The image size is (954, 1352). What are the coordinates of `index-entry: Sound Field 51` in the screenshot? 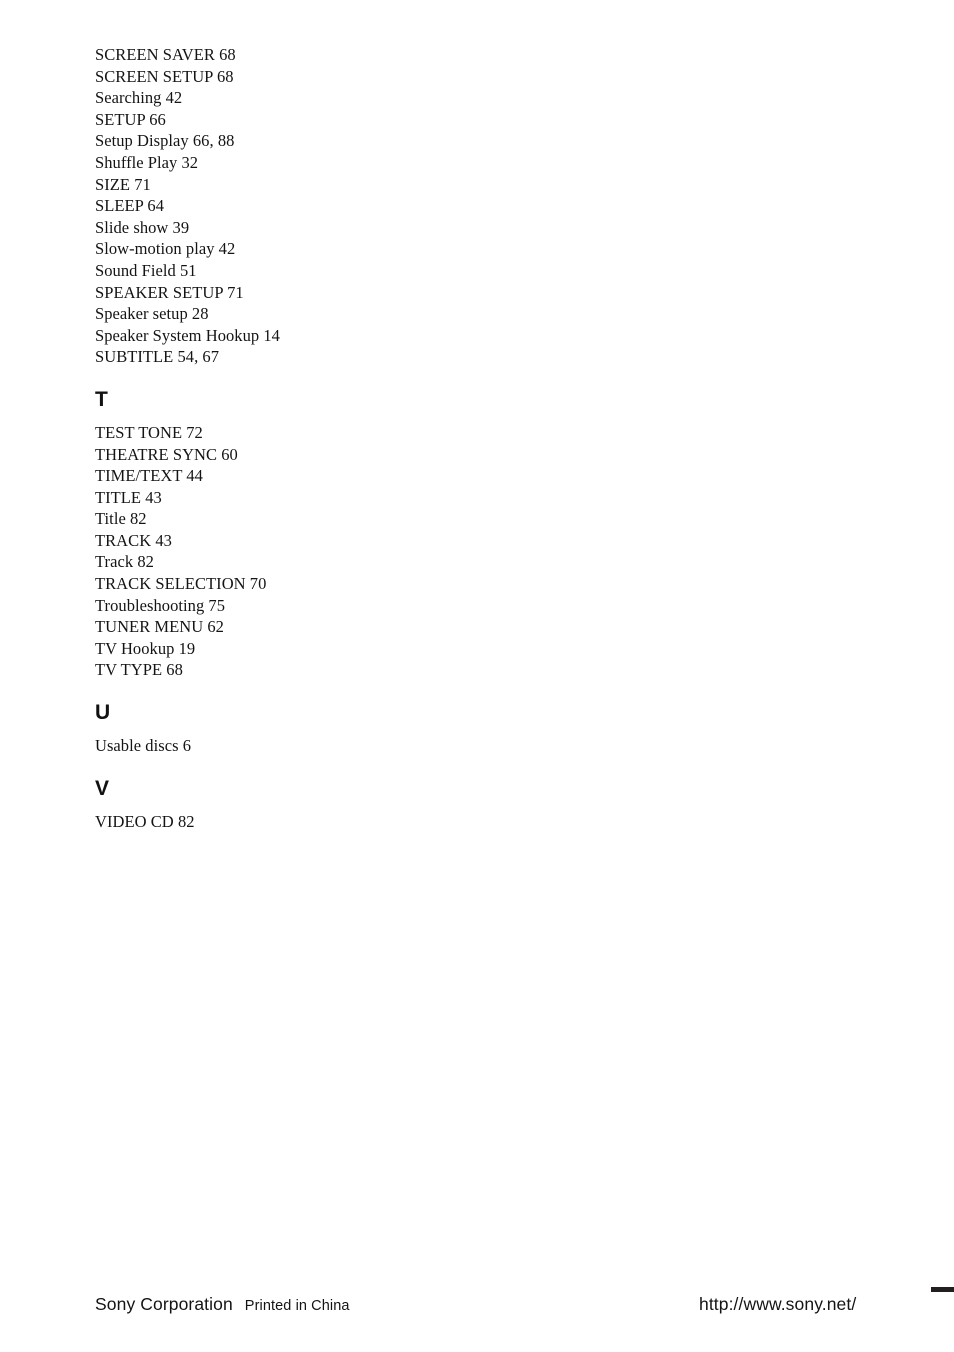 It's located at (146, 270).